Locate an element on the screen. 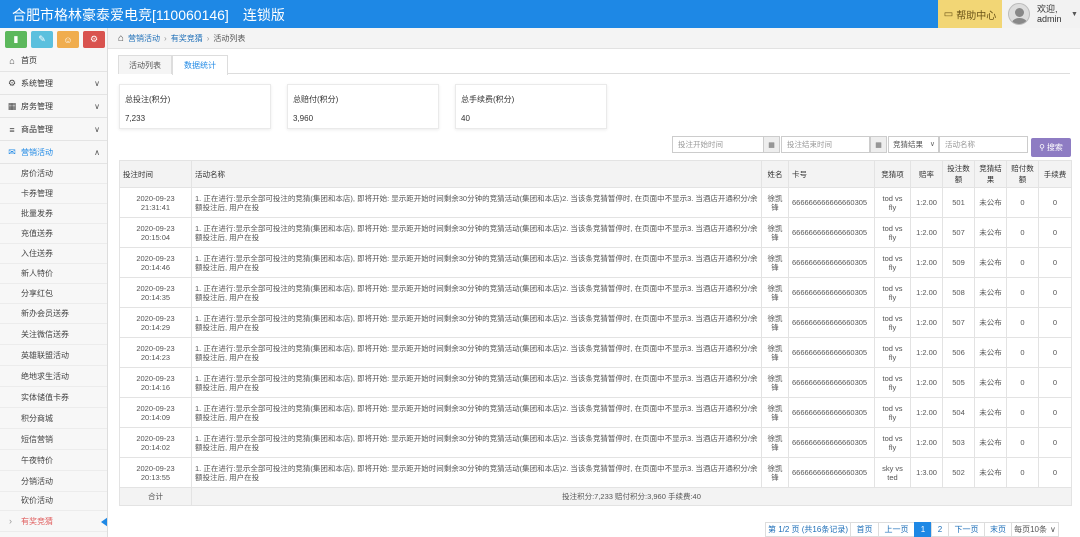 The height and width of the screenshot is (537, 1080). sidebar-item-home: ⌂ 首页 is located at coordinates (53, 61).